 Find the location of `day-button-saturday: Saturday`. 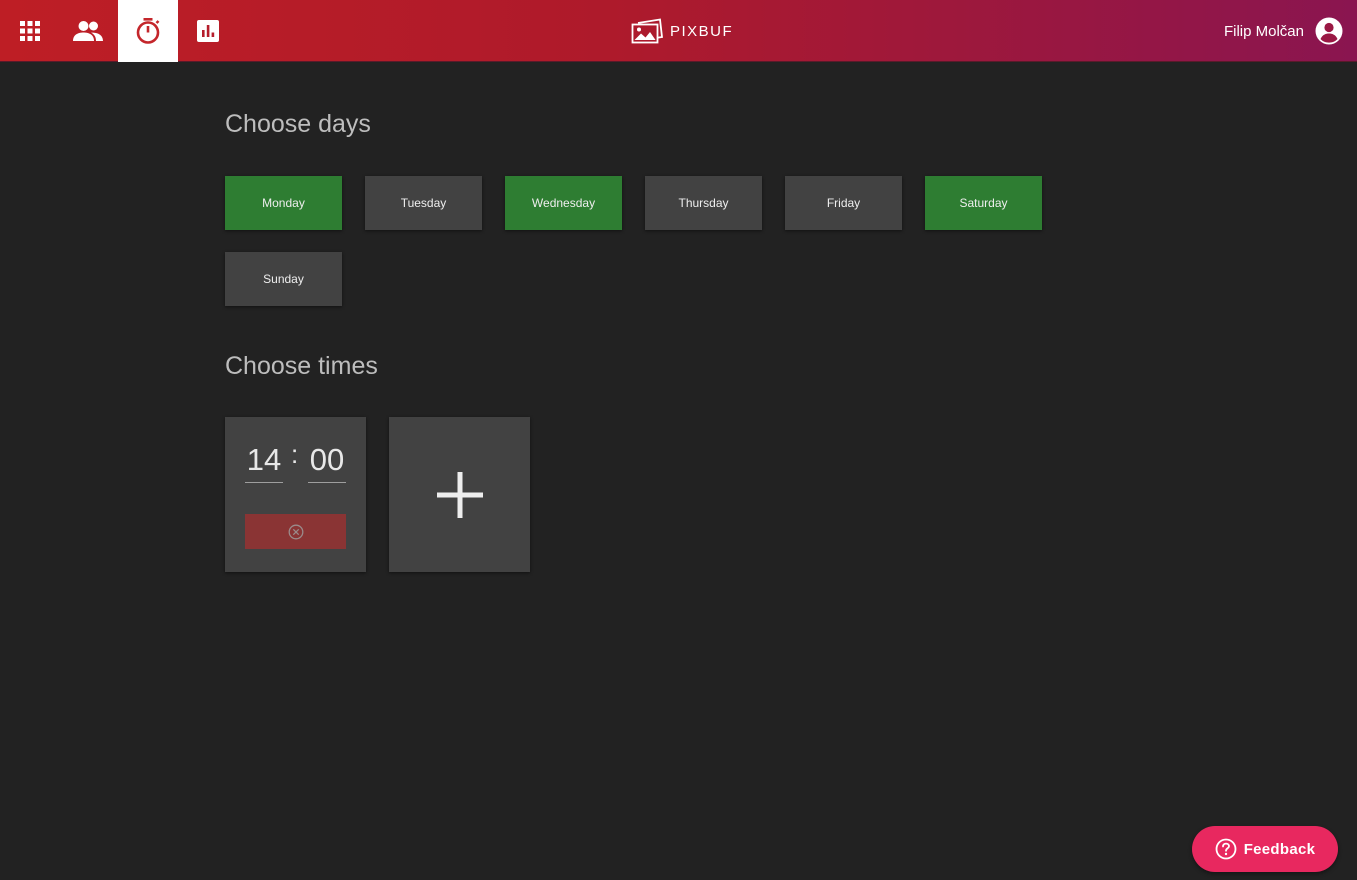

day-button-saturday: Saturday is located at coordinates (983, 203).